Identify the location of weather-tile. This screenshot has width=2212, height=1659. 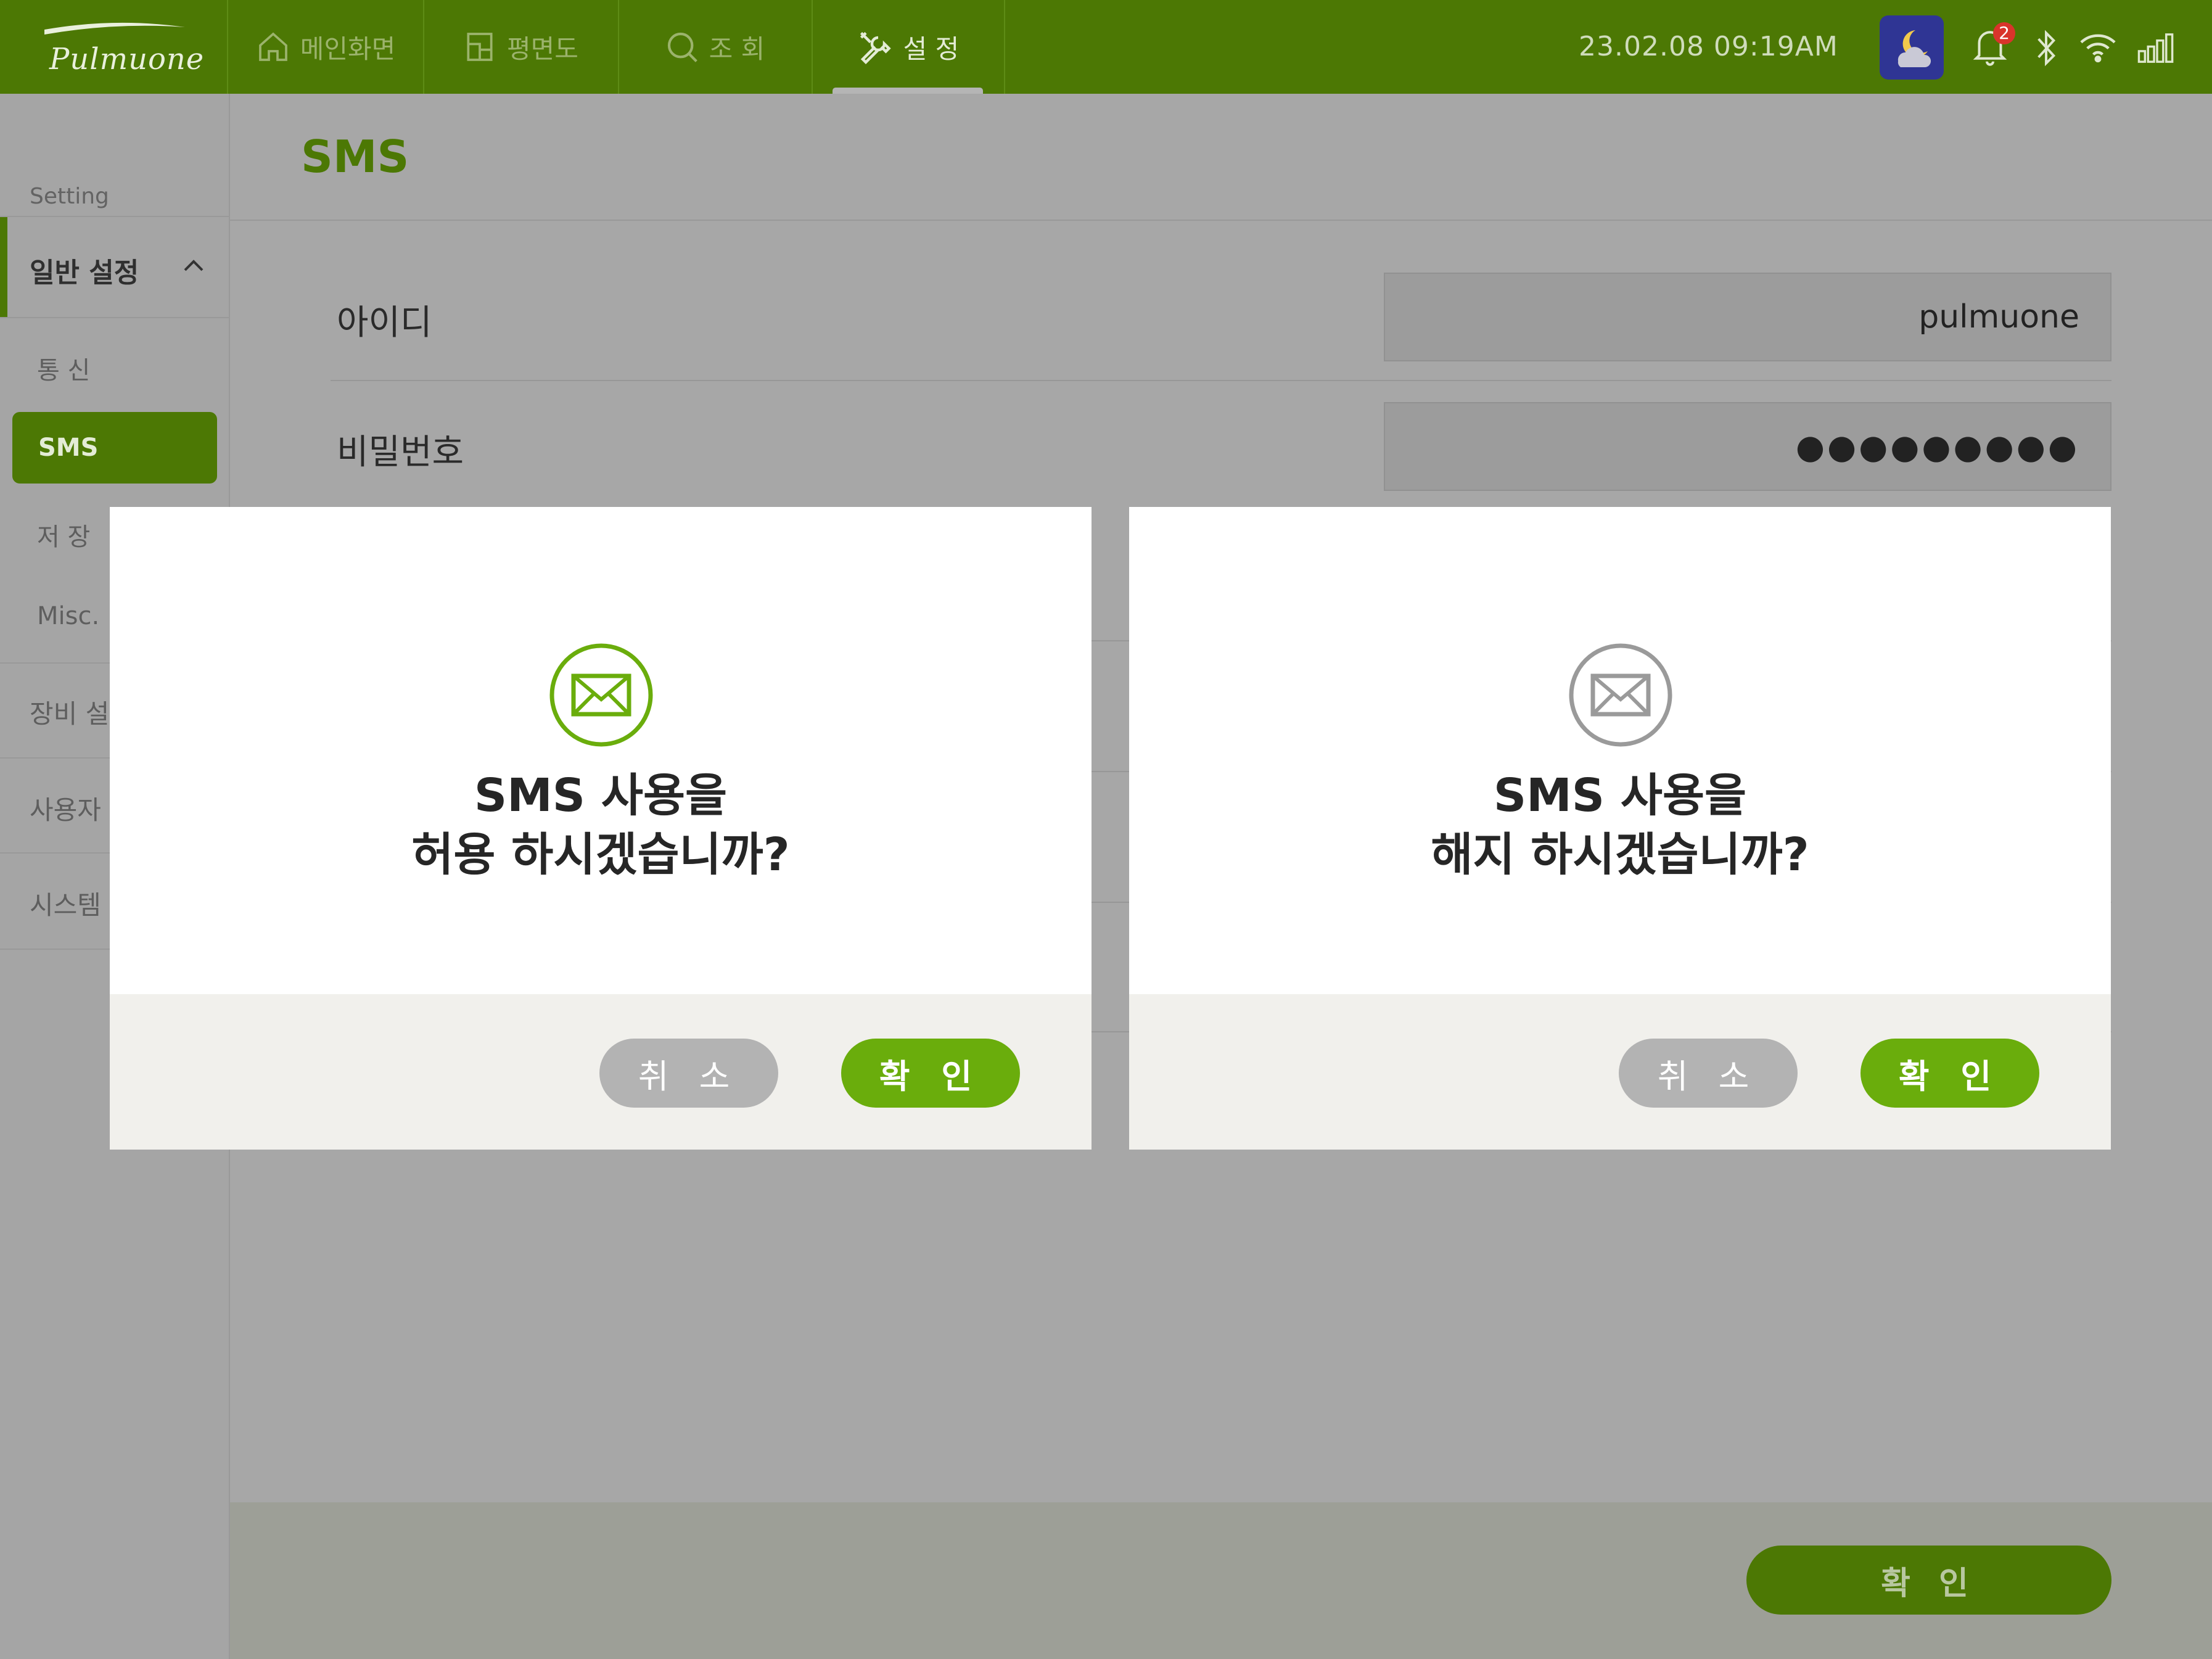
(1912, 47).